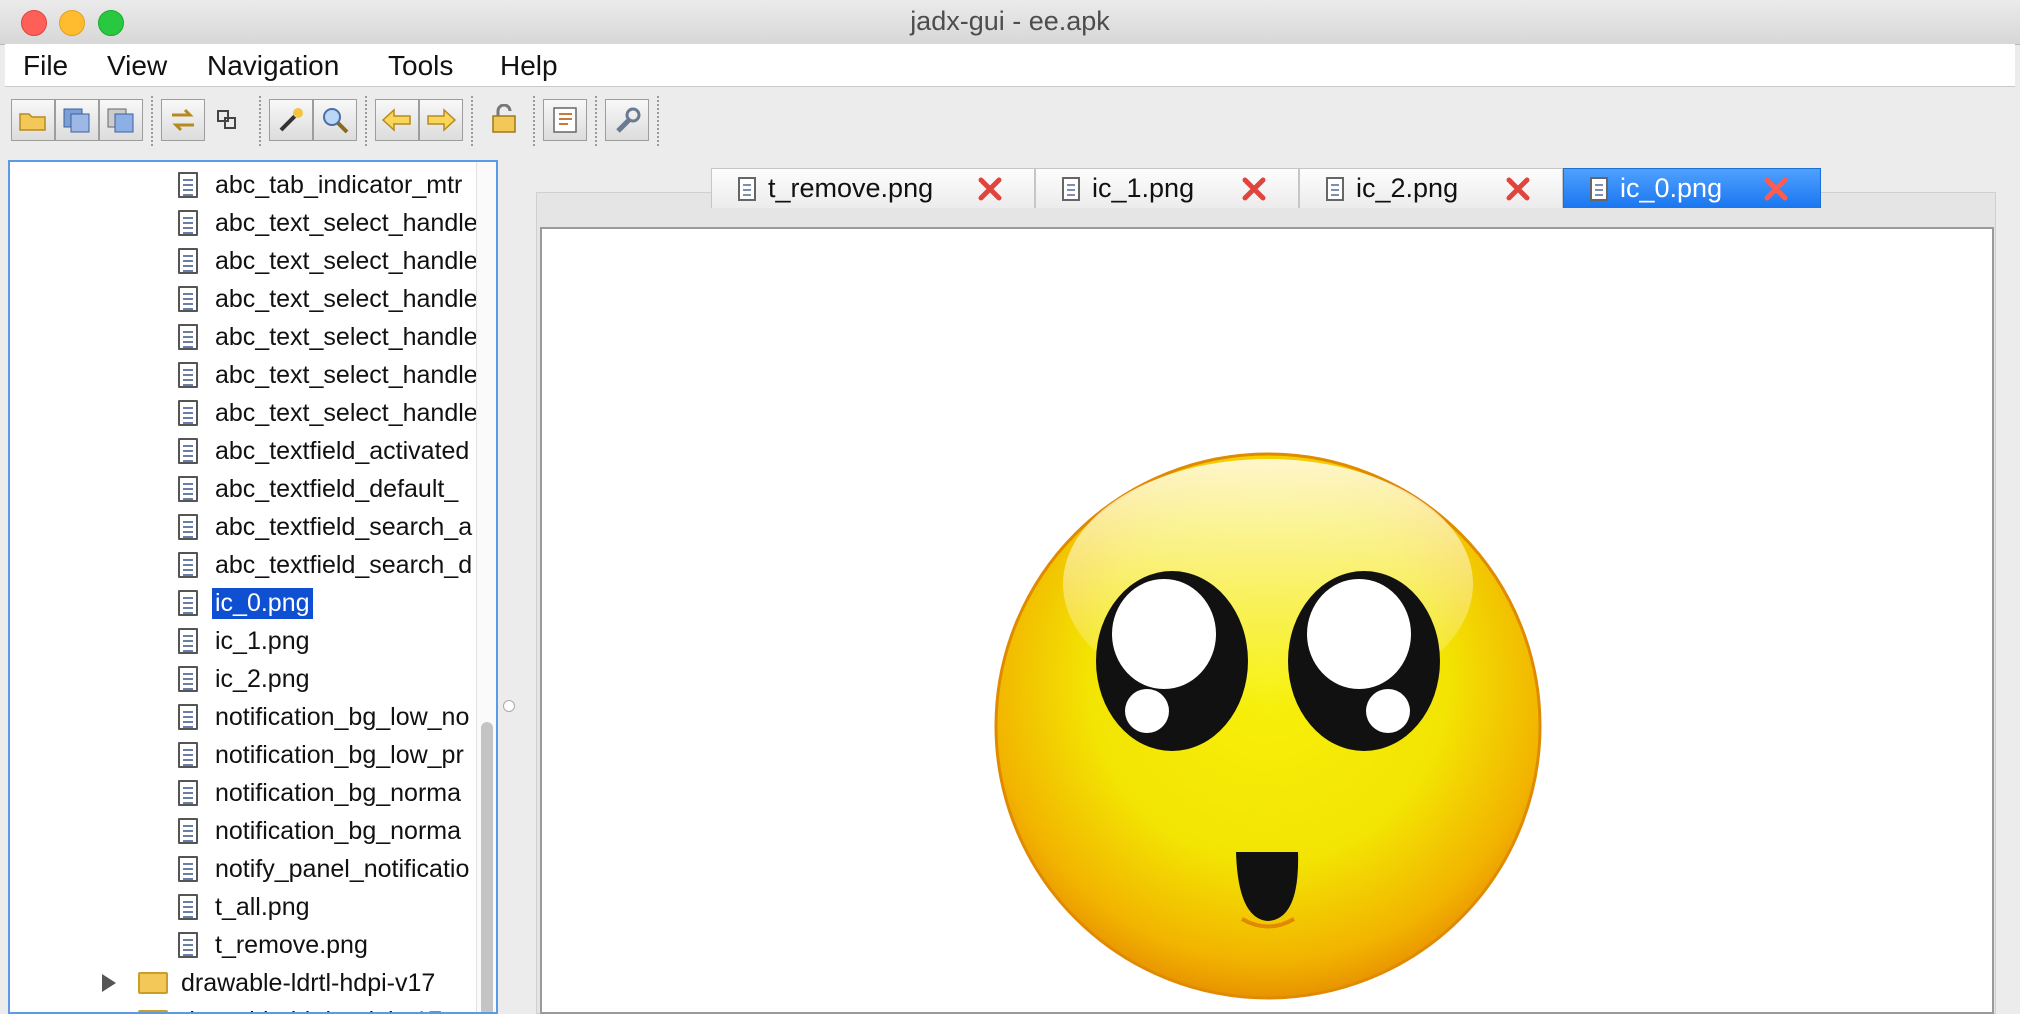  Describe the element at coordinates (339, 184) in the screenshot. I see `tree-item-label: abc_tab_indicator_mtr` at that location.